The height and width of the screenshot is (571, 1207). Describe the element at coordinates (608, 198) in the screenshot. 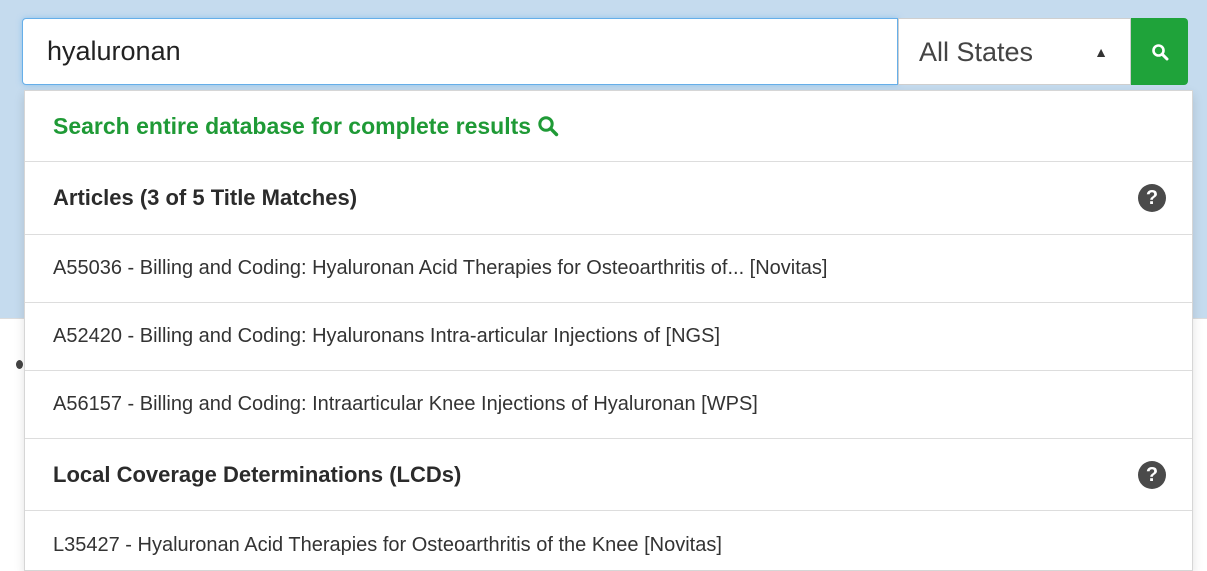

I see `section-header-articles: Articles (3 of 5 Title Matches) ?` at that location.